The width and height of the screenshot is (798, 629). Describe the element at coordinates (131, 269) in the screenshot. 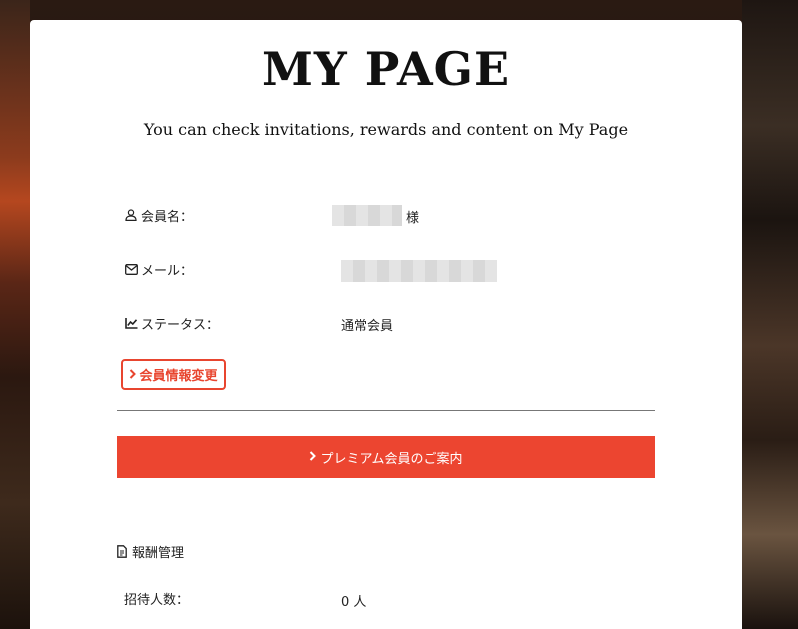

I see `envelope-icon` at that location.